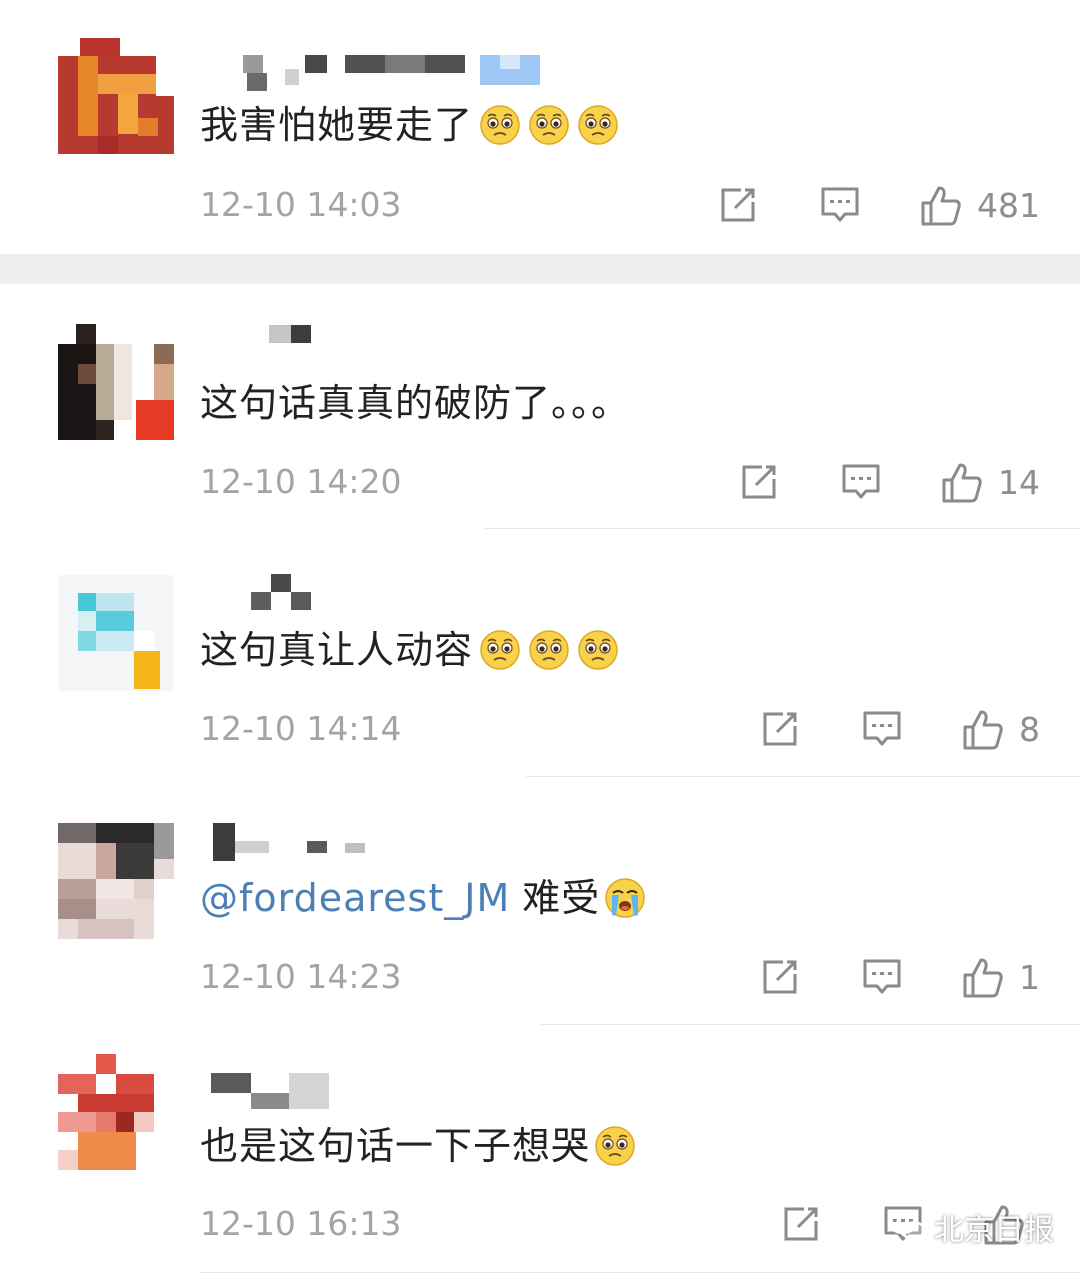 The height and width of the screenshot is (1277, 1080). What do you see at coordinates (625, 898) in the screenshot?
I see `crying-face-icon` at bounding box center [625, 898].